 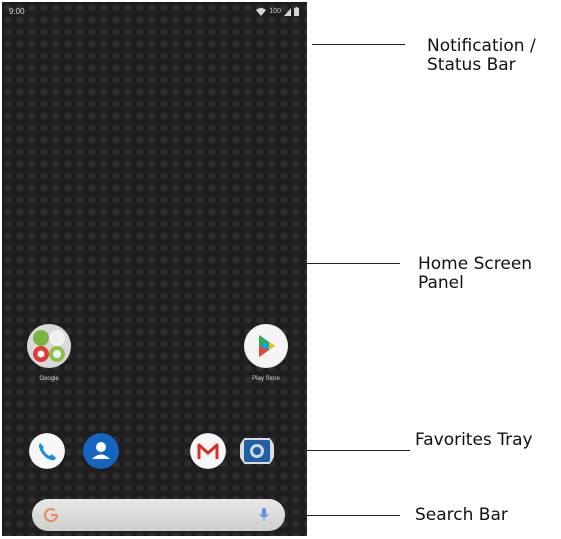 What do you see at coordinates (257, 451) in the screenshot?
I see `camera-icon` at bounding box center [257, 451].